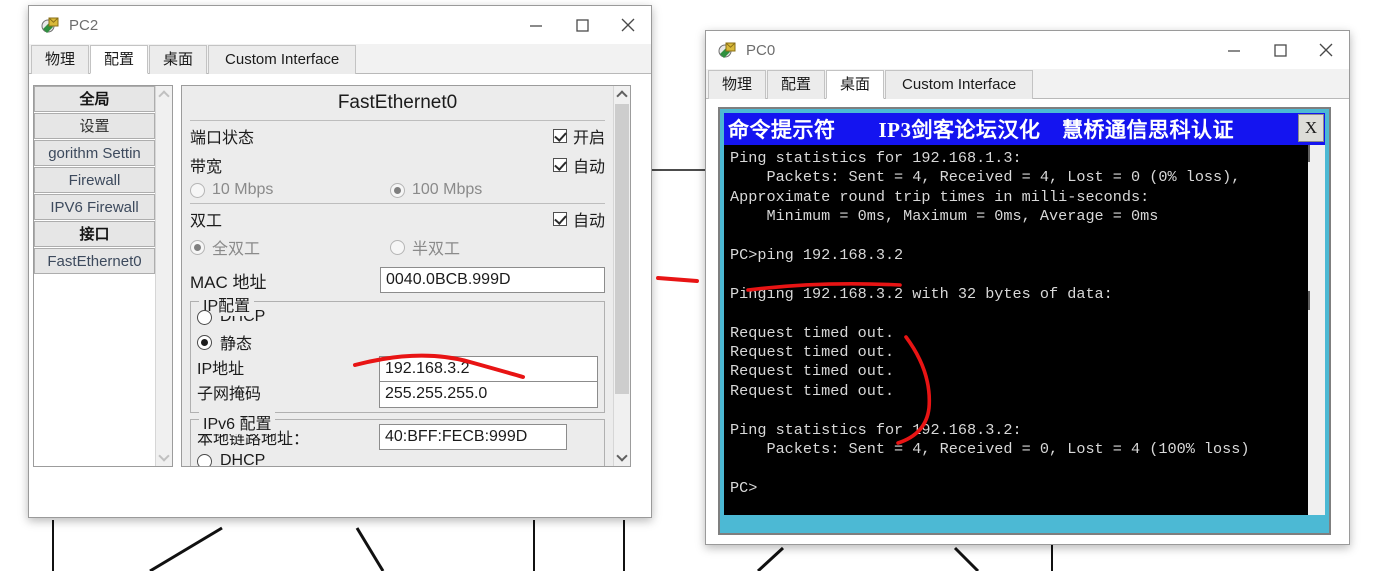 This screenshot has height=571, width=1387. I want to click on ip-address-row: IP地址 子网掩码 192.168.3.2 255.255.255.0, so click(397, 382).